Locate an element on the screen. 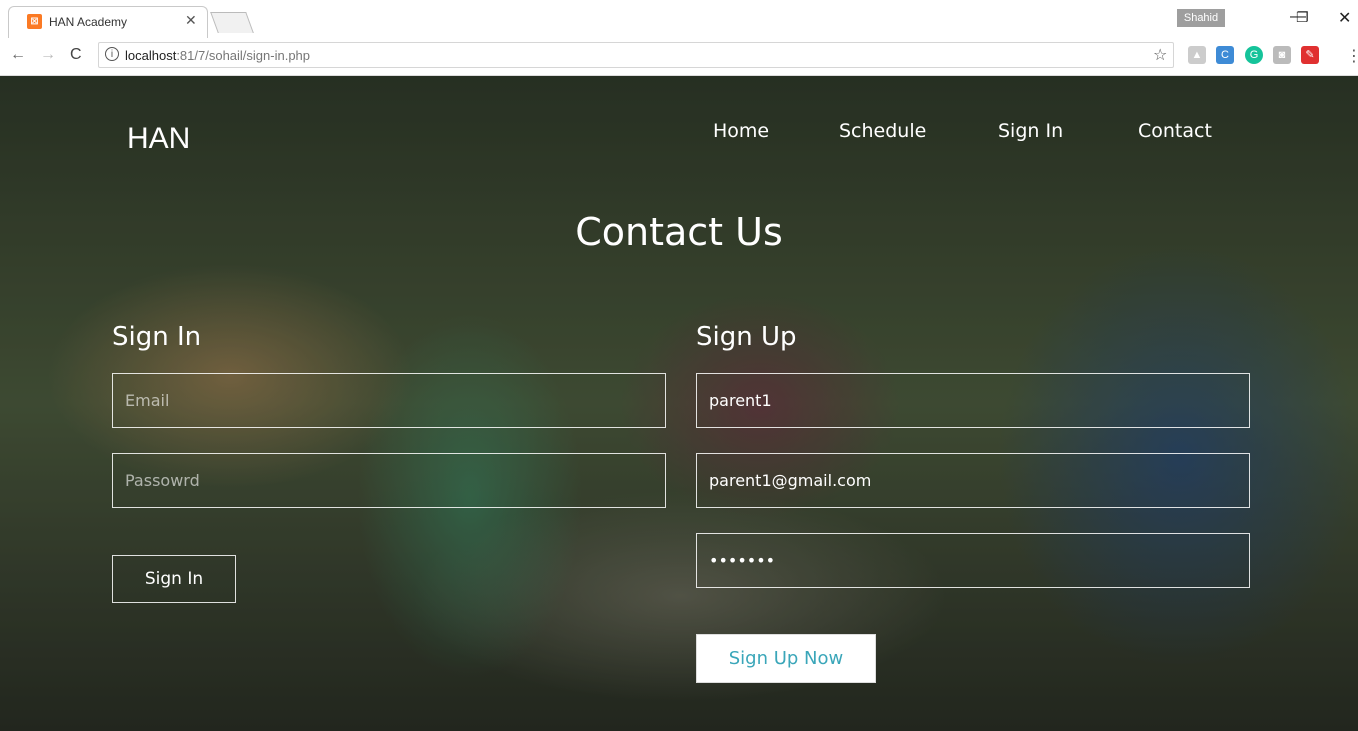 This screenshot has width=1358, height=731. nav-schedule: Schedule is located at coordinates (882, 131).